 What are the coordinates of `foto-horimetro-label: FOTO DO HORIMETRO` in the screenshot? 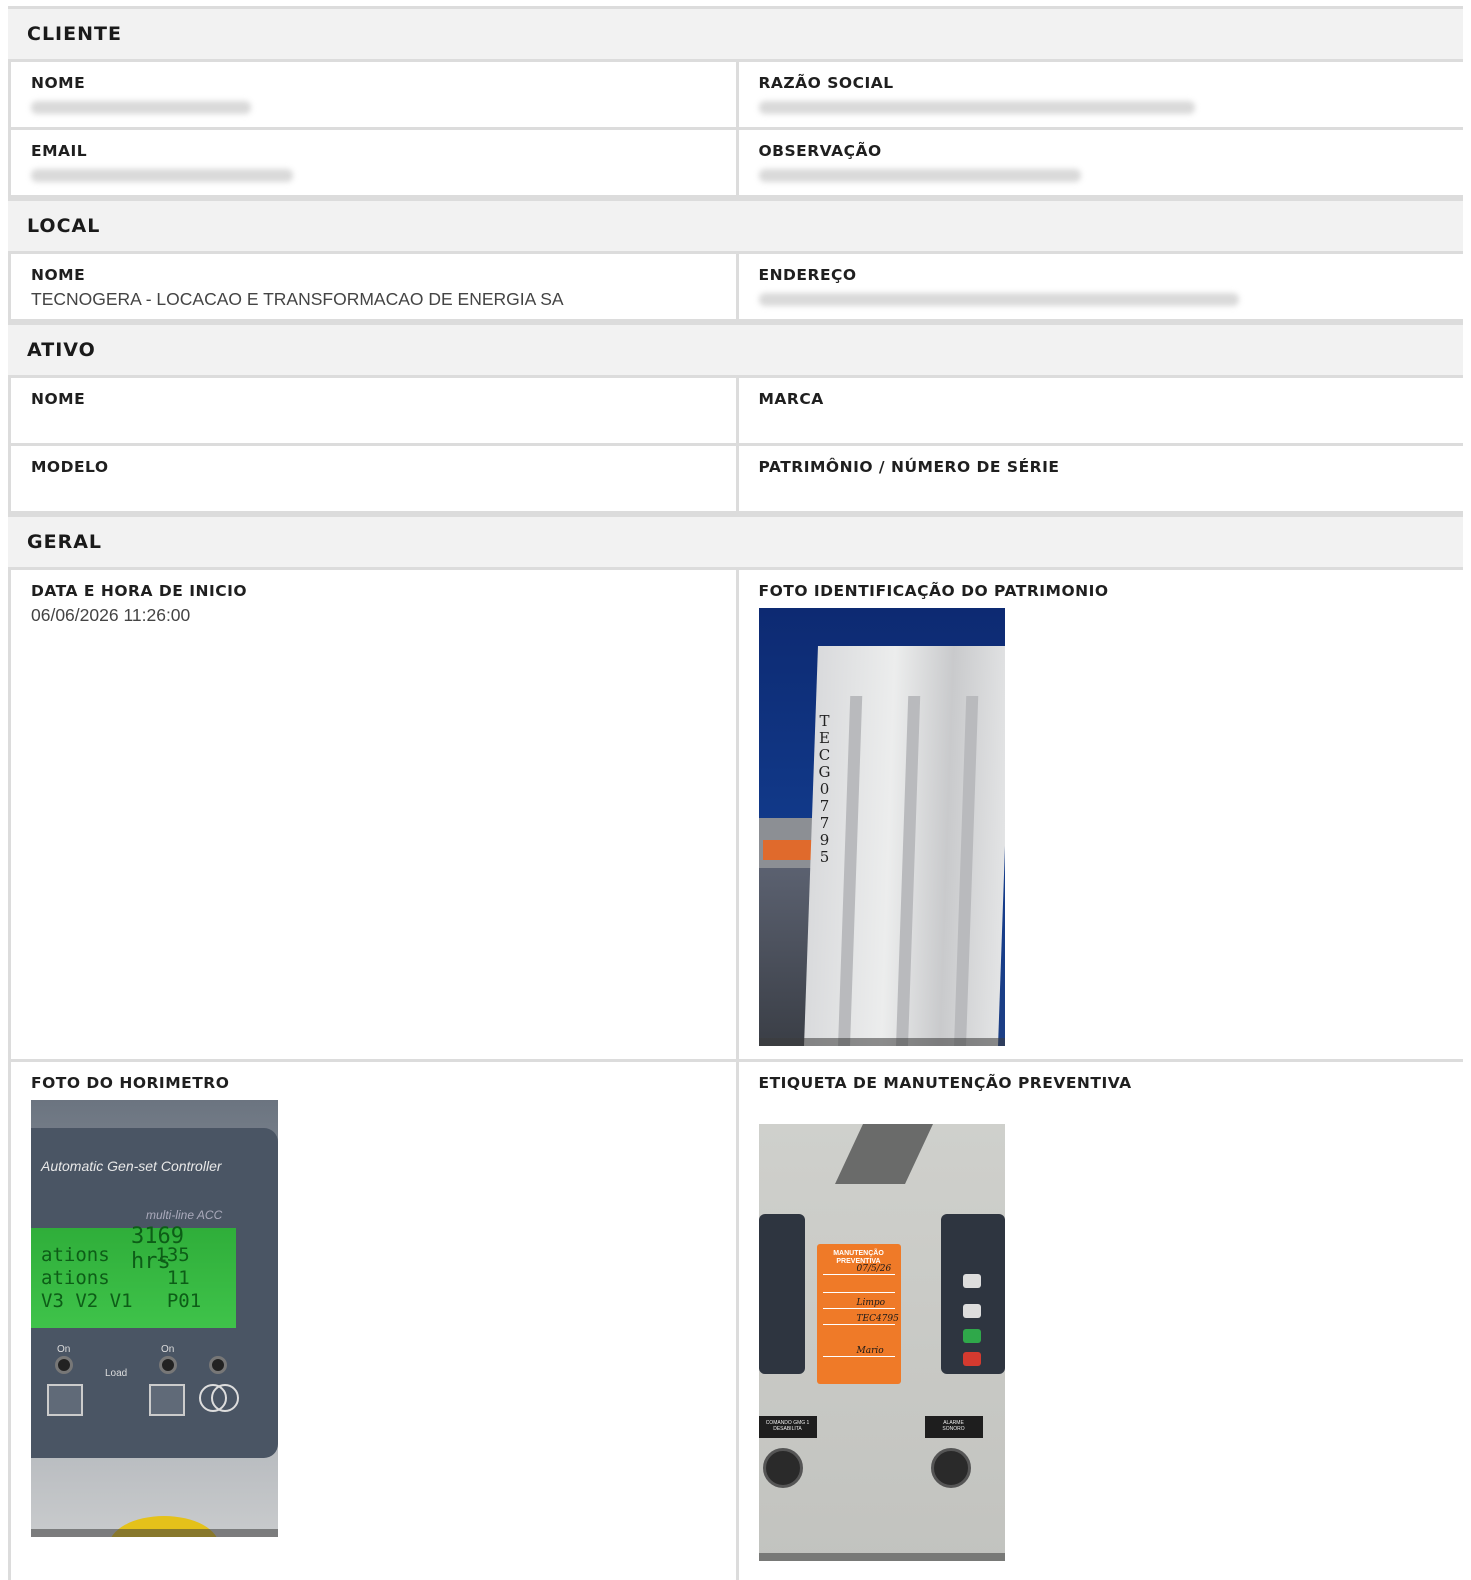 It's located at (130, 1083).